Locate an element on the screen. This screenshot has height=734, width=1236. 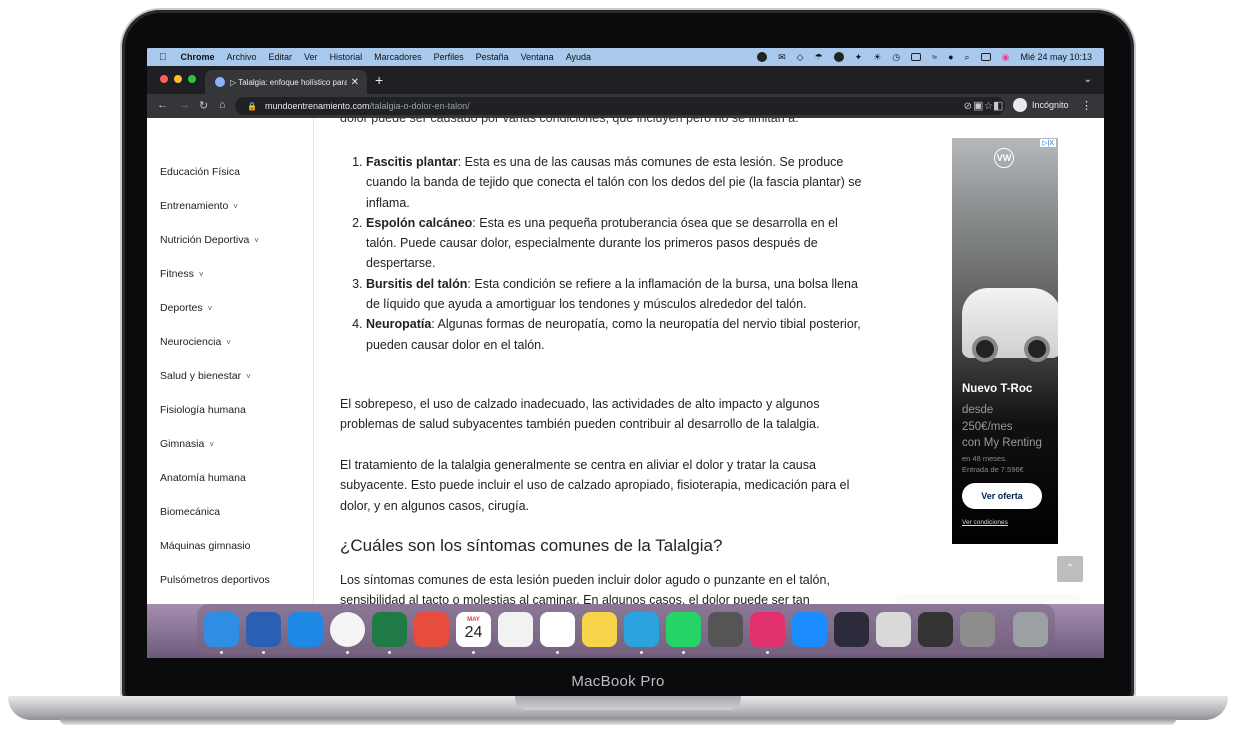
safari-icon is located at coordinates (305, 629).